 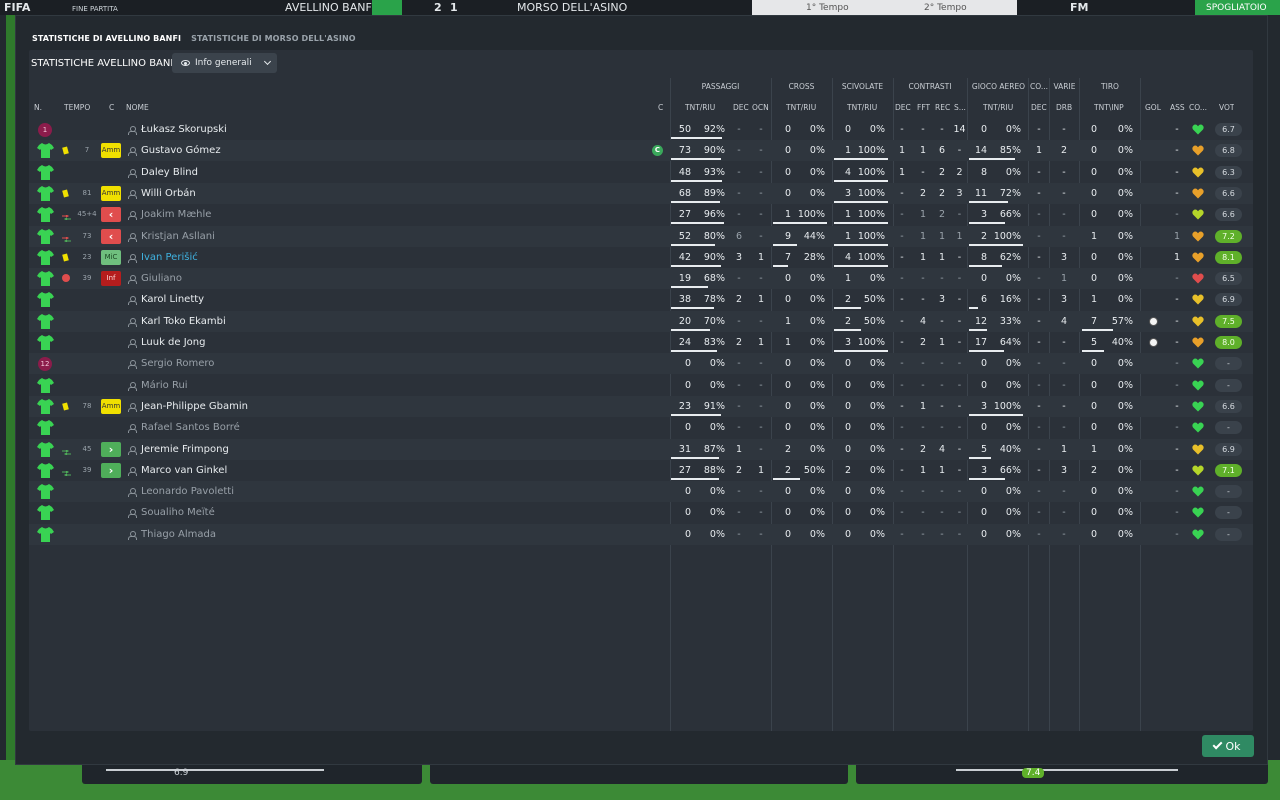 What do you see at coordinates (641, 363) in the screenshot?
I see `table-row: 12 Sergio Romero 0 0% - - 0 0% 0 0% - - - - 0 0% - - 0 0% - -` at bounding box center [641, 363].